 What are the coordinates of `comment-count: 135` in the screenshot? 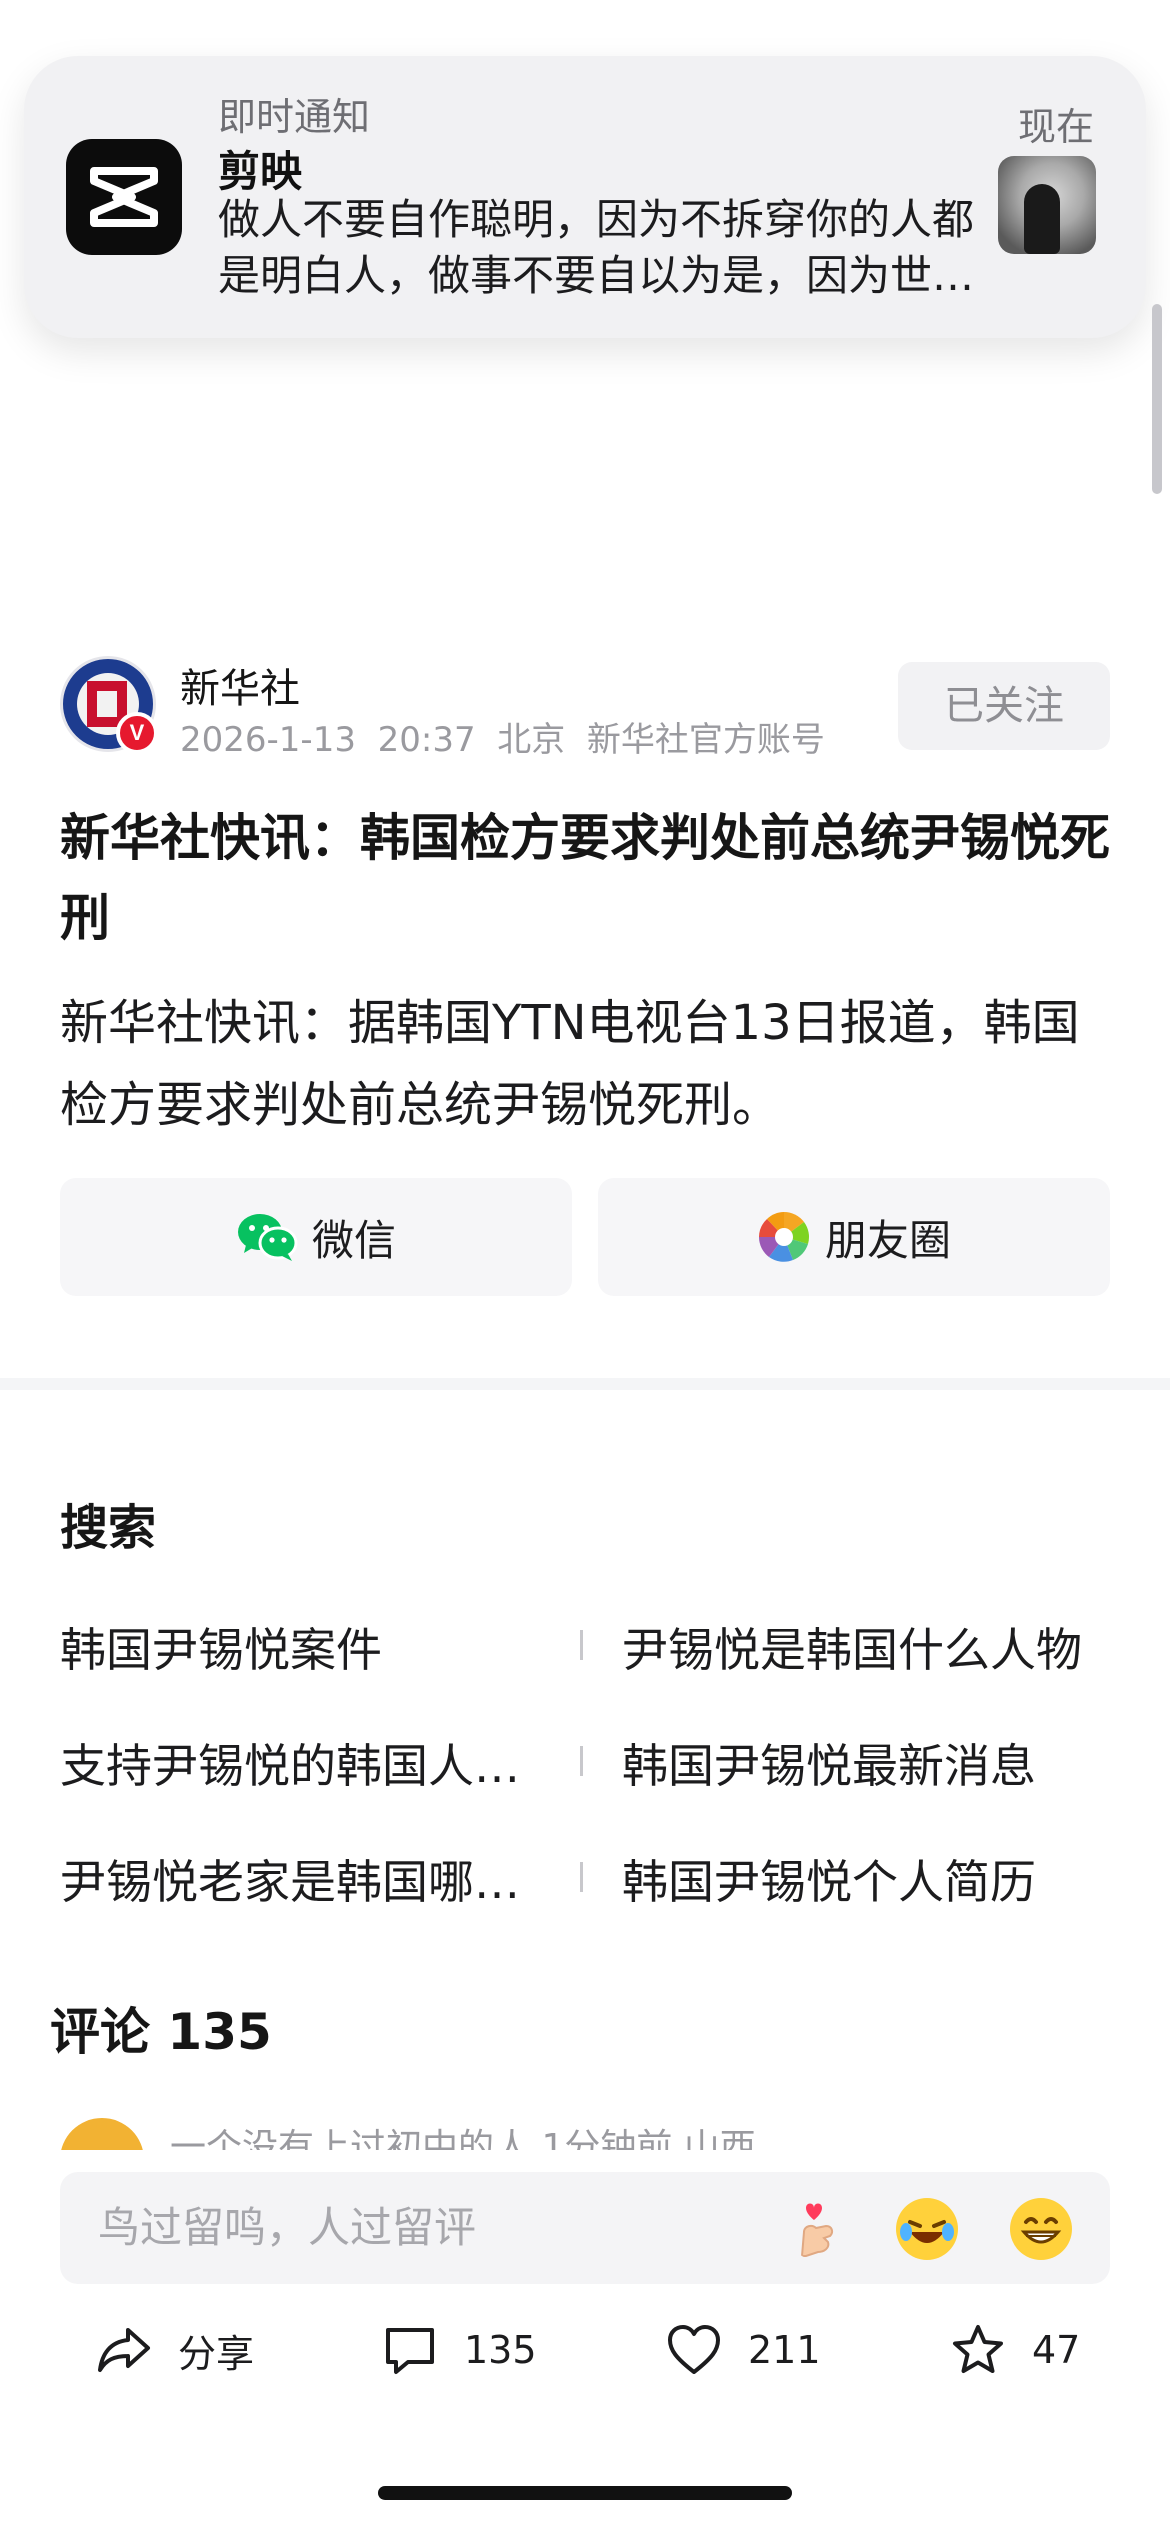 It's located at (500, 2350).